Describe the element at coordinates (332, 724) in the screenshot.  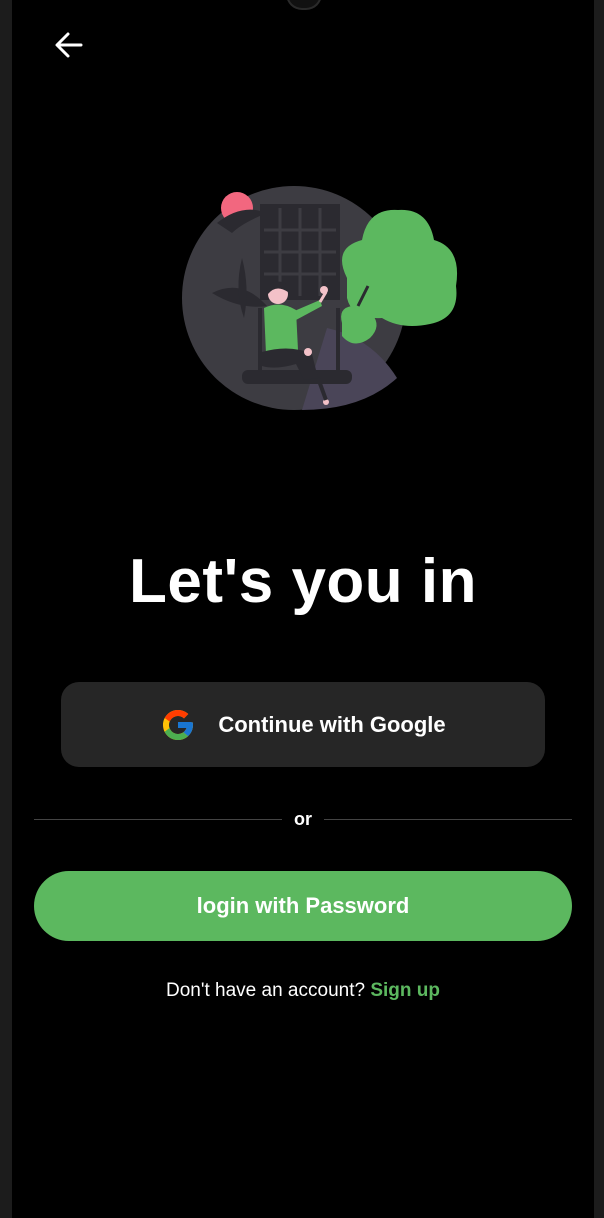
I see `continue-with-google-label: Continue with Google` at that location.